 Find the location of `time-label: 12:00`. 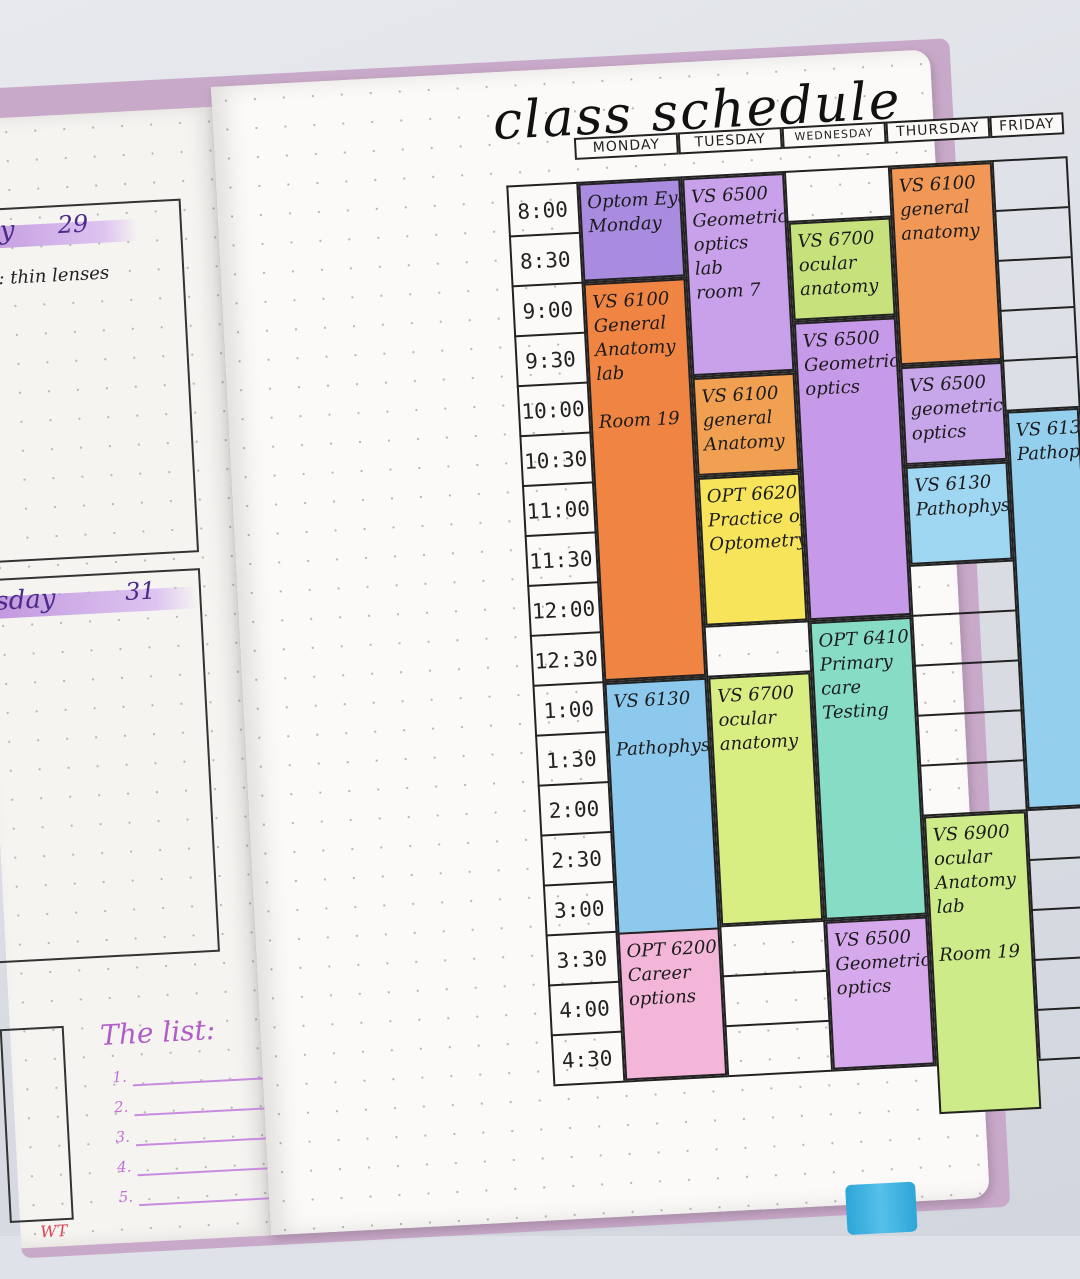

time-label: 12:00 is located at coordinates (563, 610).